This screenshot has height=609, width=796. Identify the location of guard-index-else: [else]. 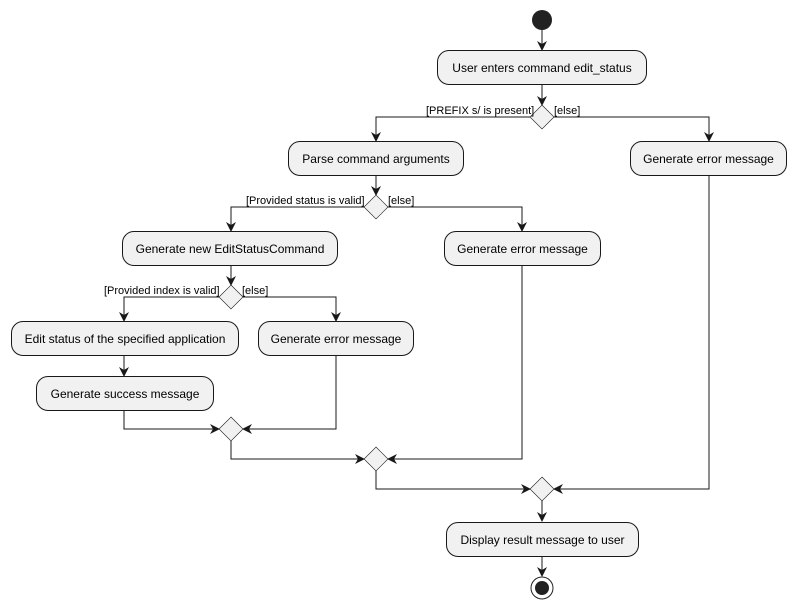
(255, 291).